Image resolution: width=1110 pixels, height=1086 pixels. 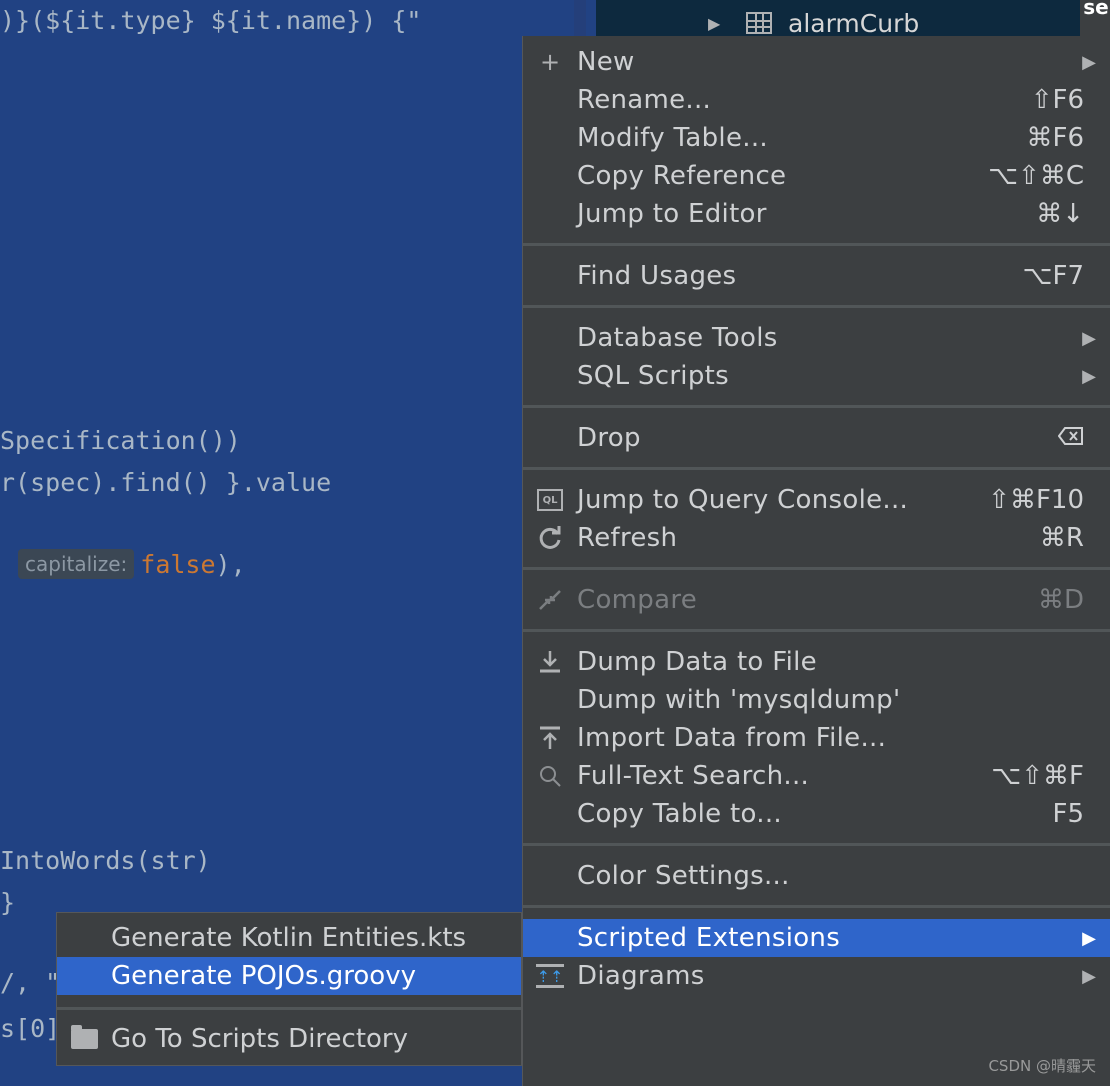 I want to click on ql-icon: QL, so click(x=550, y=500).